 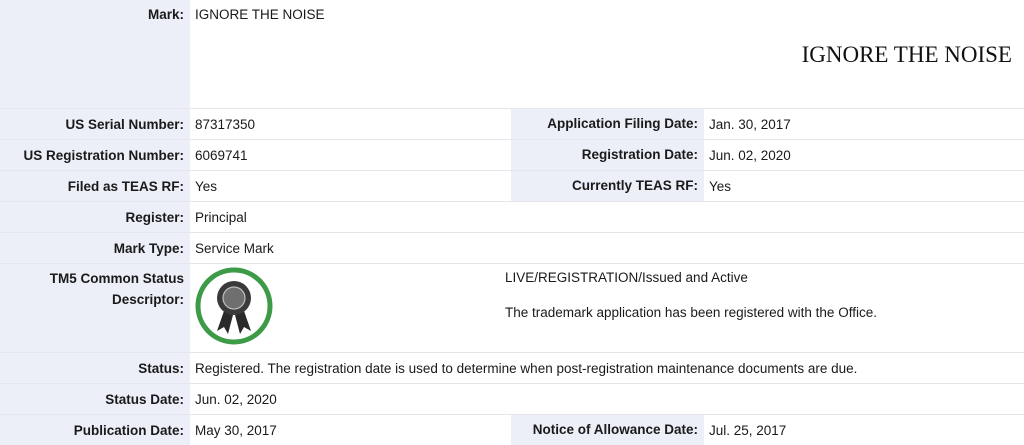 I want to click on registration-date-value: Jun. 02, 2020, so click(x=750, y=155).